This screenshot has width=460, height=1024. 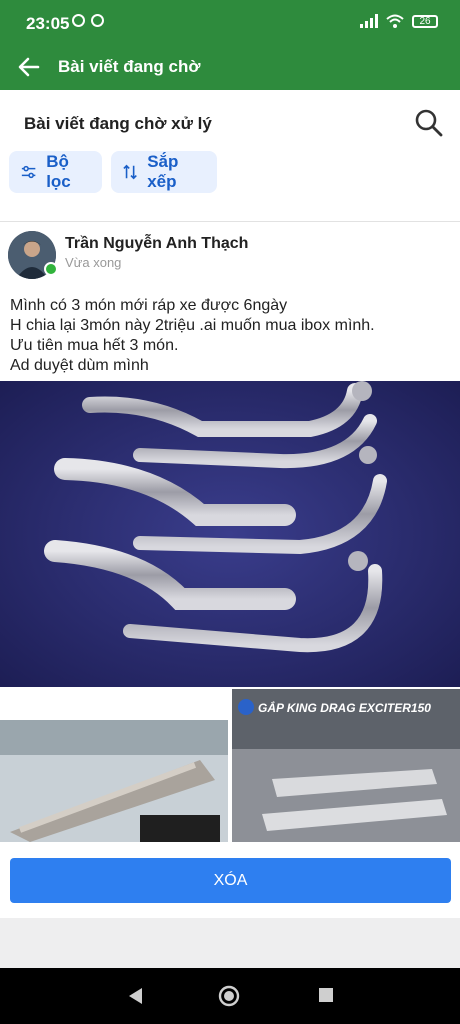 I want to click on sort-label: Sắp xếp, so click(x=163, y=171).